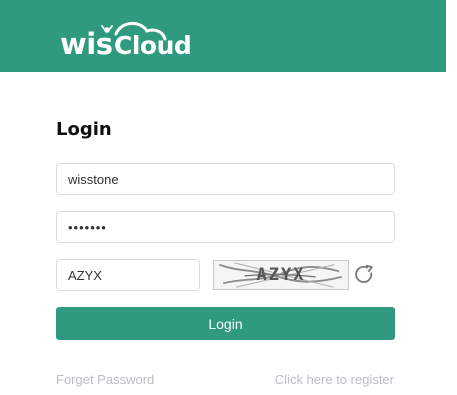  I want to click on svg-text: wis, so click(86, 44).